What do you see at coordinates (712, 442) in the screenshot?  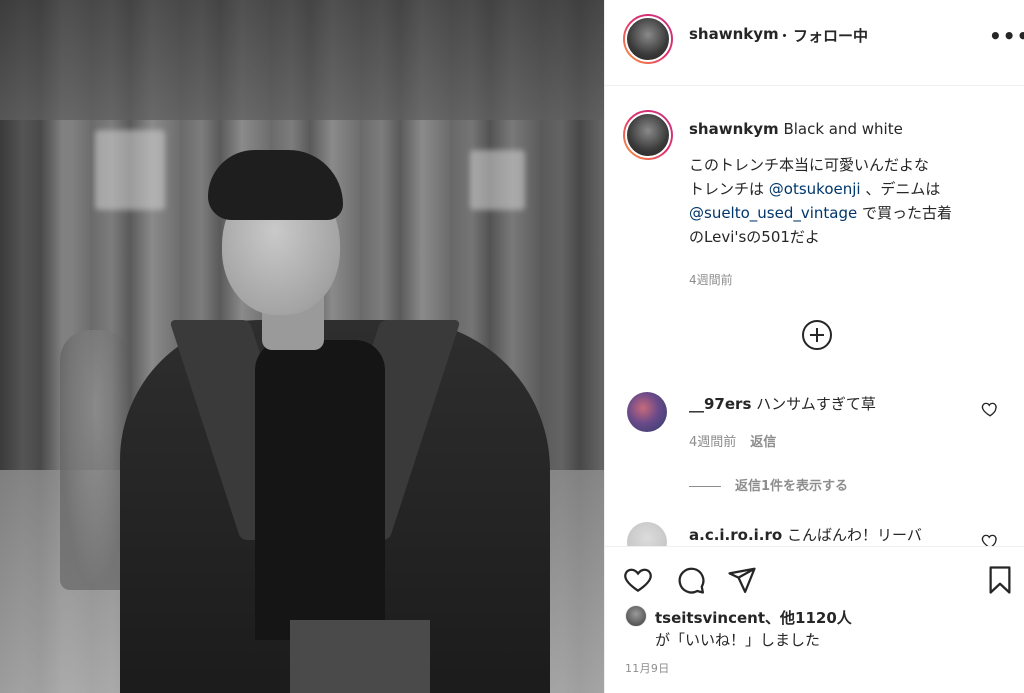 I see `comment-timestamp: 4週間前` at bounding box center [712, 442].